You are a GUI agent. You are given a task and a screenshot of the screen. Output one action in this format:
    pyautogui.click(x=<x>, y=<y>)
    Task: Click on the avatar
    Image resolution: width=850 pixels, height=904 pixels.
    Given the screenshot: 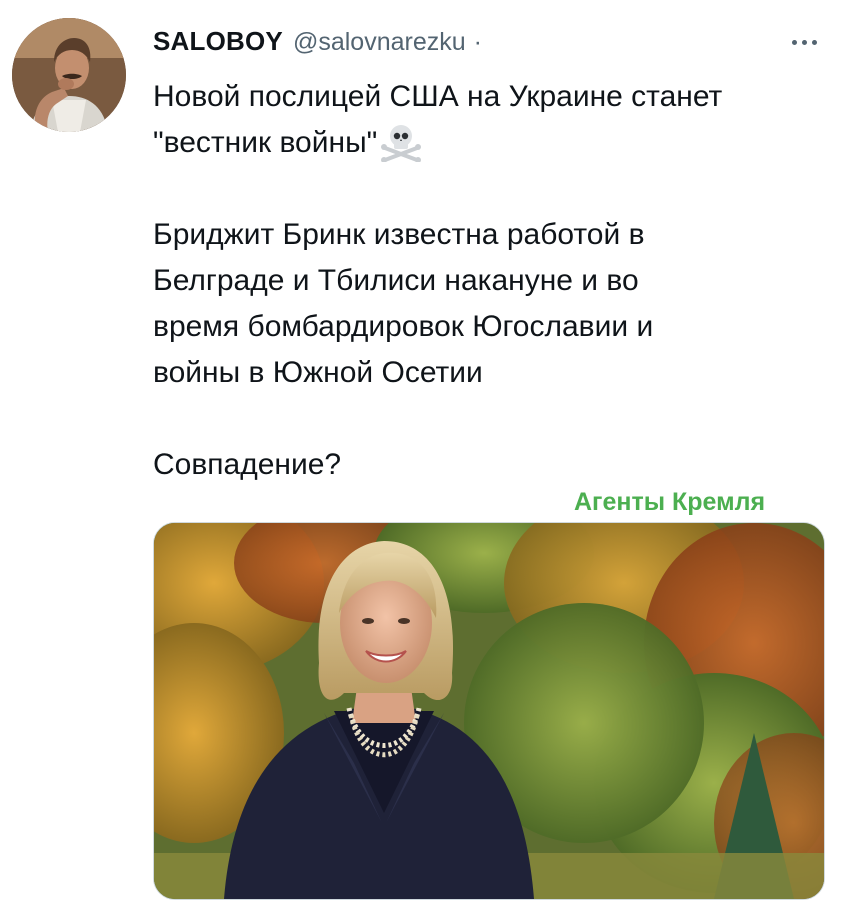 What is the action you would take?
    pyautogui.click(x=69, y=75)
    